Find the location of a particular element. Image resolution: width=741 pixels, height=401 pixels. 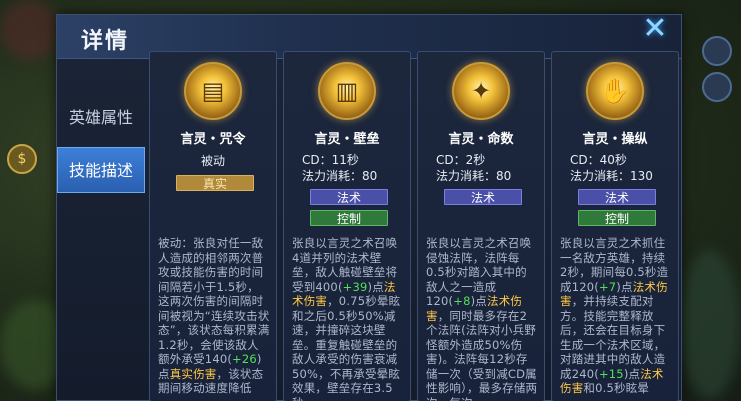

description-text: 和0.5秒眩晕 is located at coordinates (616, 388).